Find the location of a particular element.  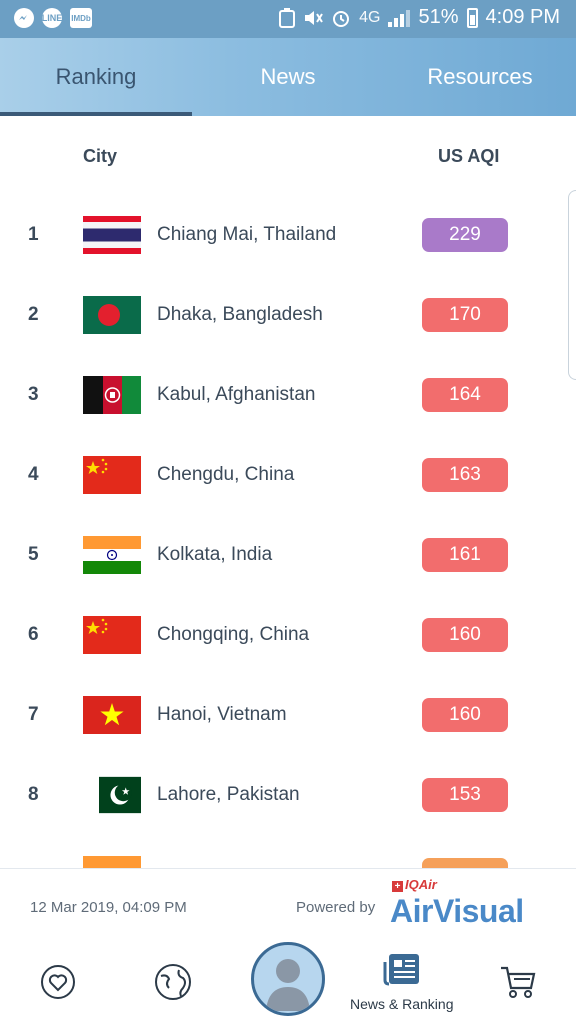

line-icon: LINE is located at coordinates (52, 18).